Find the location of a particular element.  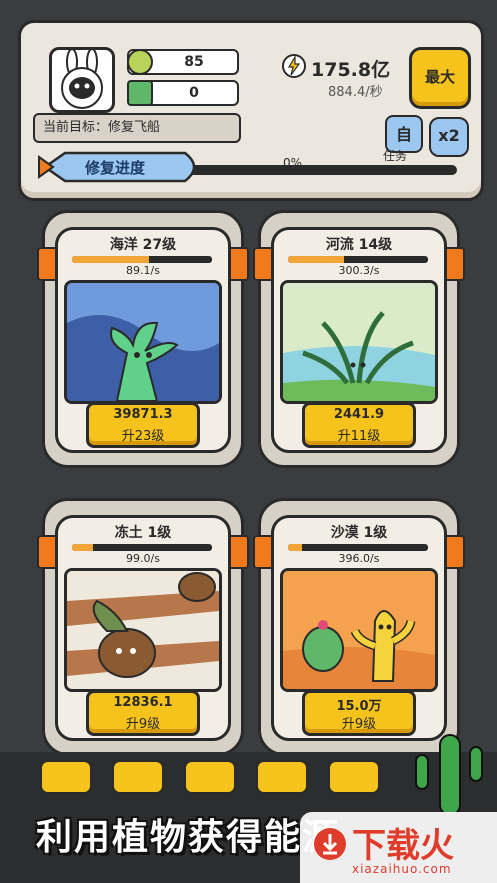

upgrade-levels: 升11级 is located at coordinates (359, 436).